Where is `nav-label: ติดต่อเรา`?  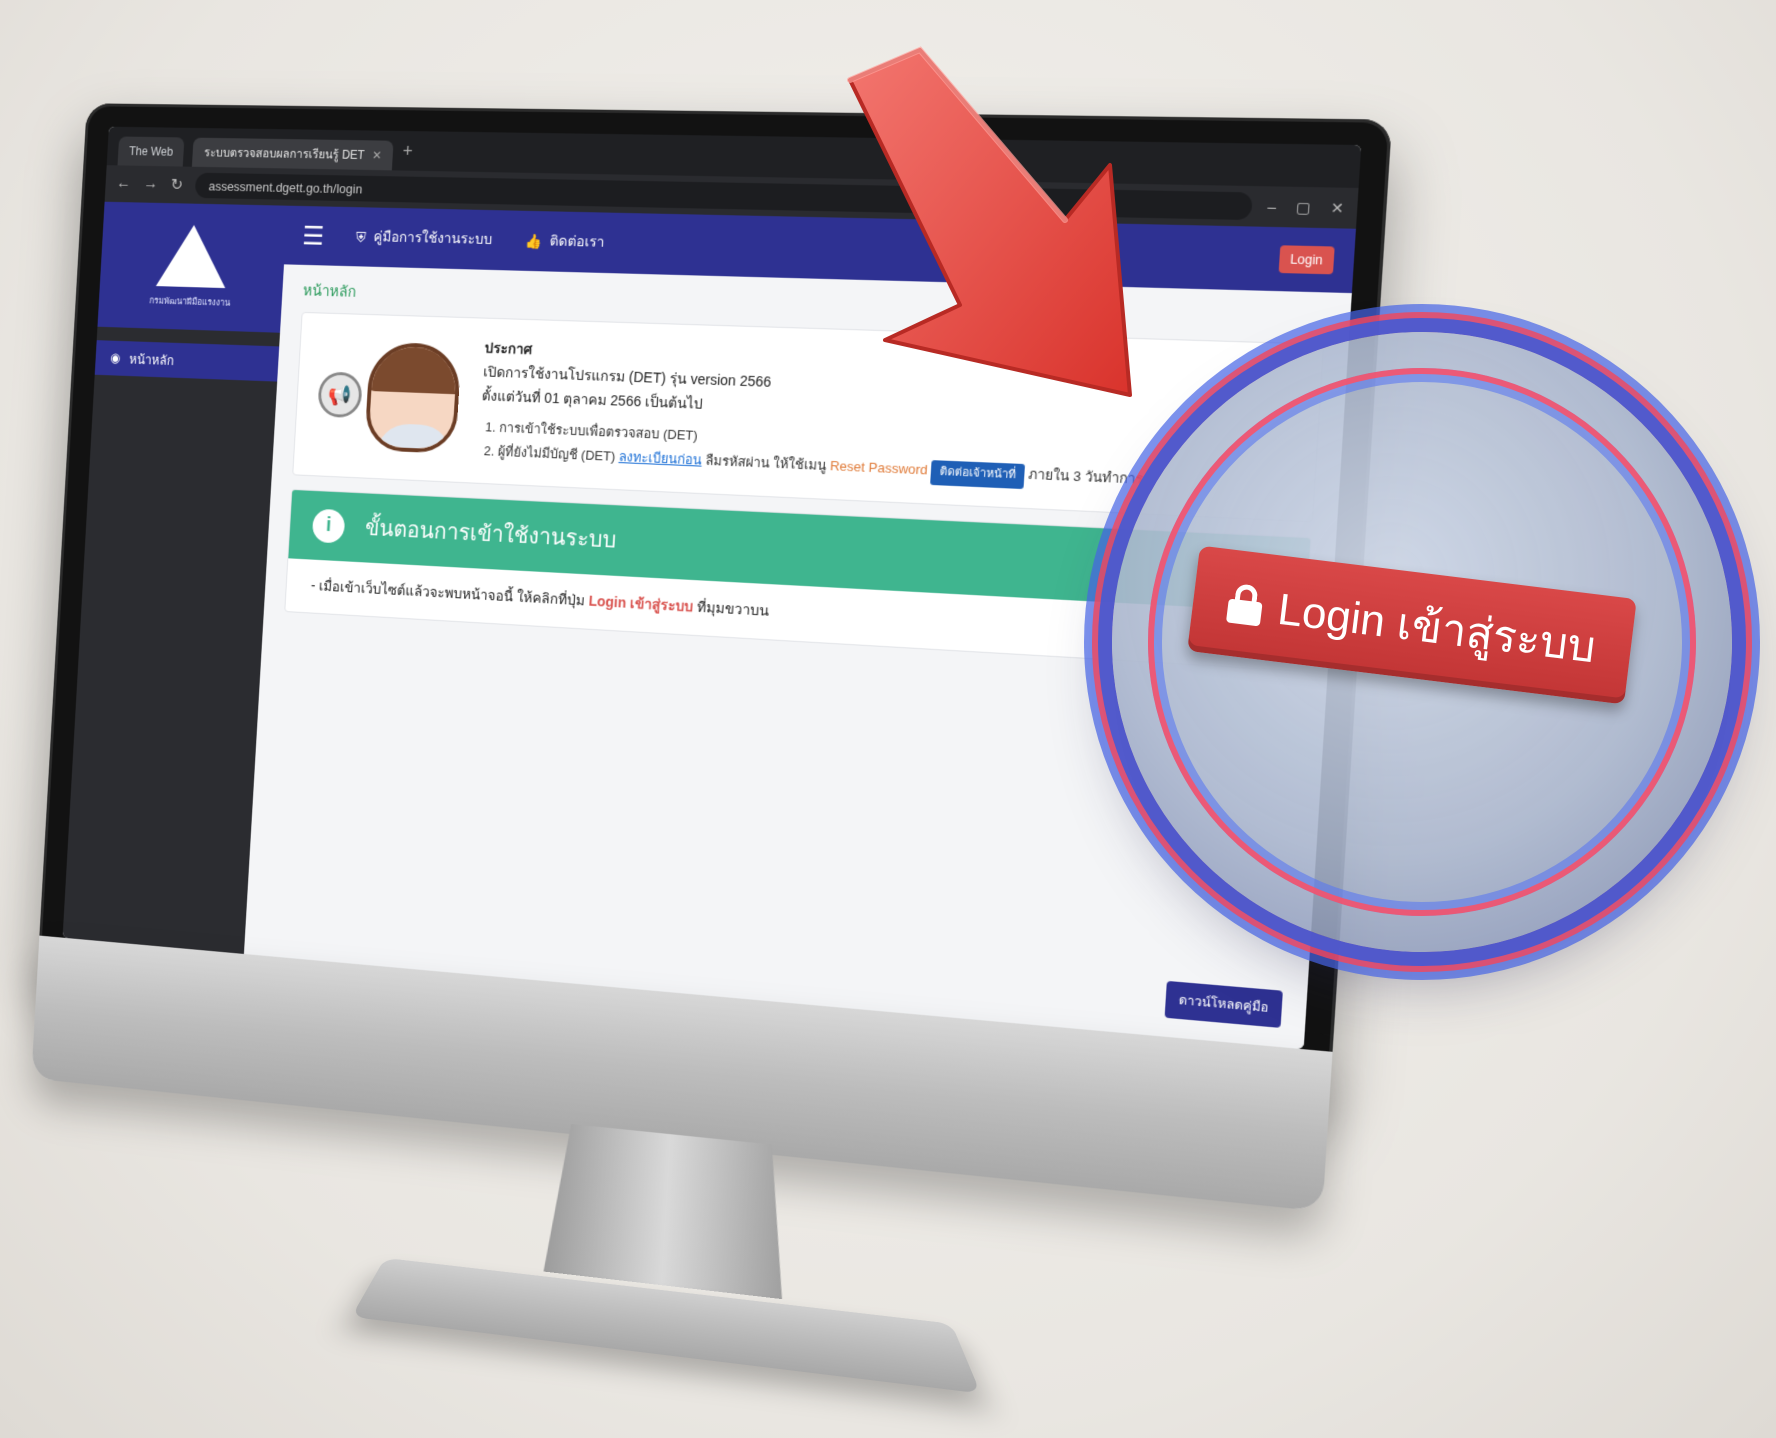
nav-label: ติดต่อเรา is located at coordinates (577, 241).